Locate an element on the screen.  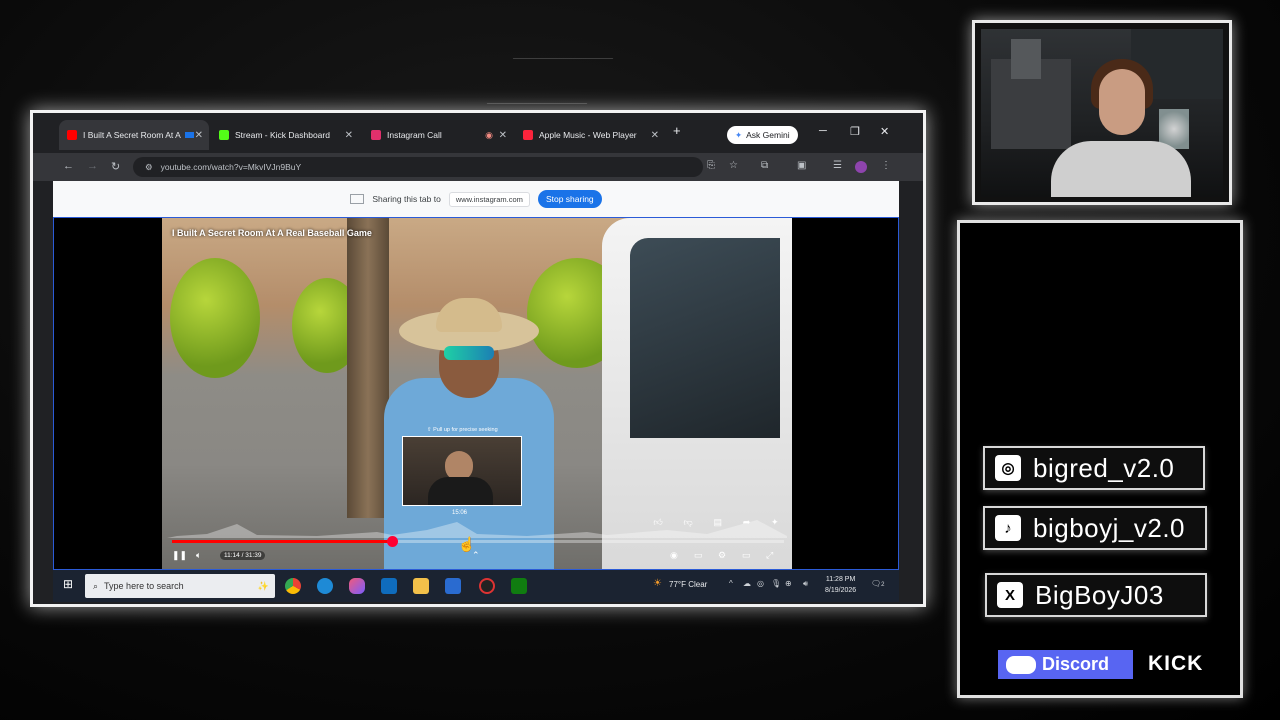
back-icon: ← is located at coordinates (68, 166).